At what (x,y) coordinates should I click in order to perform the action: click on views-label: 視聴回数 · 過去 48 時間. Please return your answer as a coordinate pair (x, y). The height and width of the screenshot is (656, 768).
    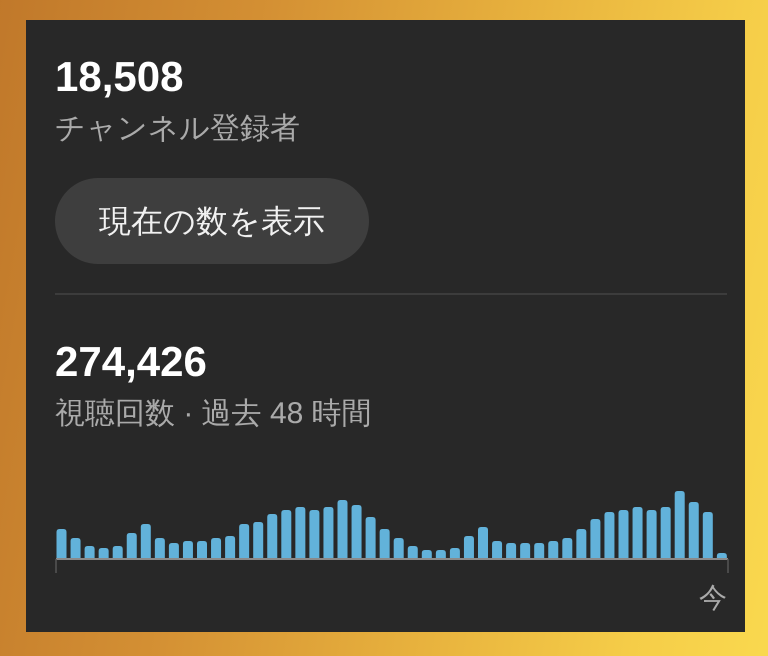
    Looking at the image, I should click on (214, 414).